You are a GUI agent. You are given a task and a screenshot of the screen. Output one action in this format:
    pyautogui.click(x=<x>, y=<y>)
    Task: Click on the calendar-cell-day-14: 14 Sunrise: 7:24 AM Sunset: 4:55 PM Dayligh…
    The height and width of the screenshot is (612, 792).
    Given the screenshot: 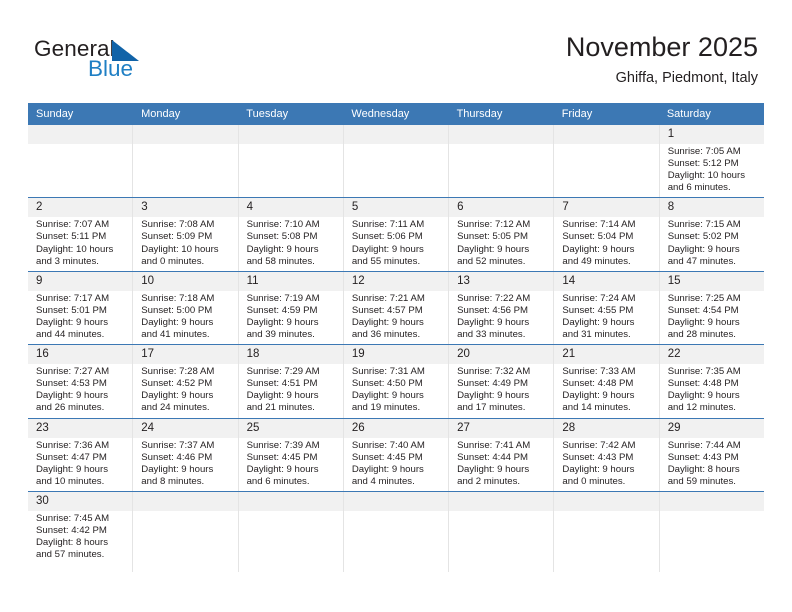 What is the action you would take?
    pyautogui.click(x=605, y=308)
    